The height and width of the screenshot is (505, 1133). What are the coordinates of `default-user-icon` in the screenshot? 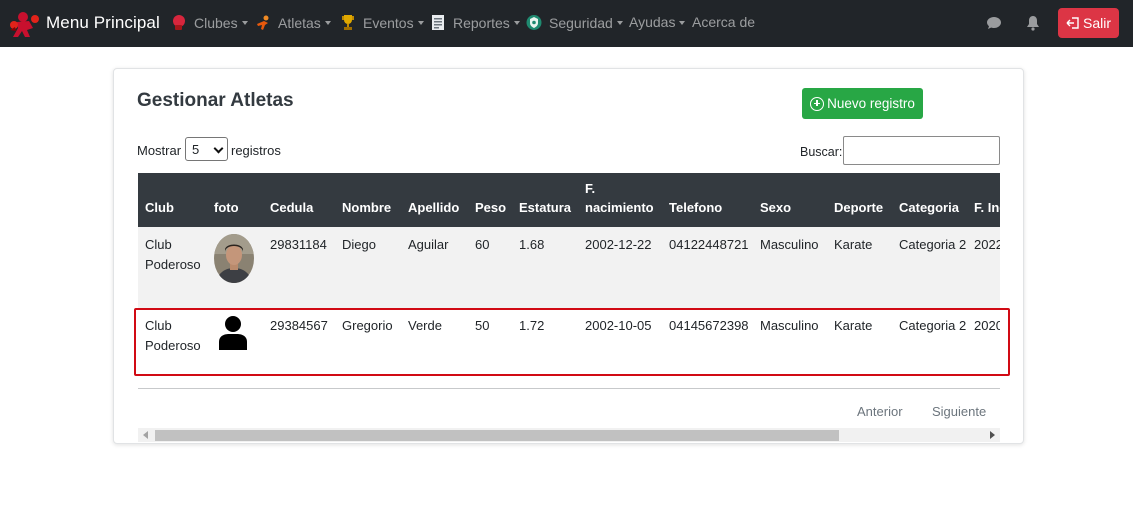 It's located at (233, 333).